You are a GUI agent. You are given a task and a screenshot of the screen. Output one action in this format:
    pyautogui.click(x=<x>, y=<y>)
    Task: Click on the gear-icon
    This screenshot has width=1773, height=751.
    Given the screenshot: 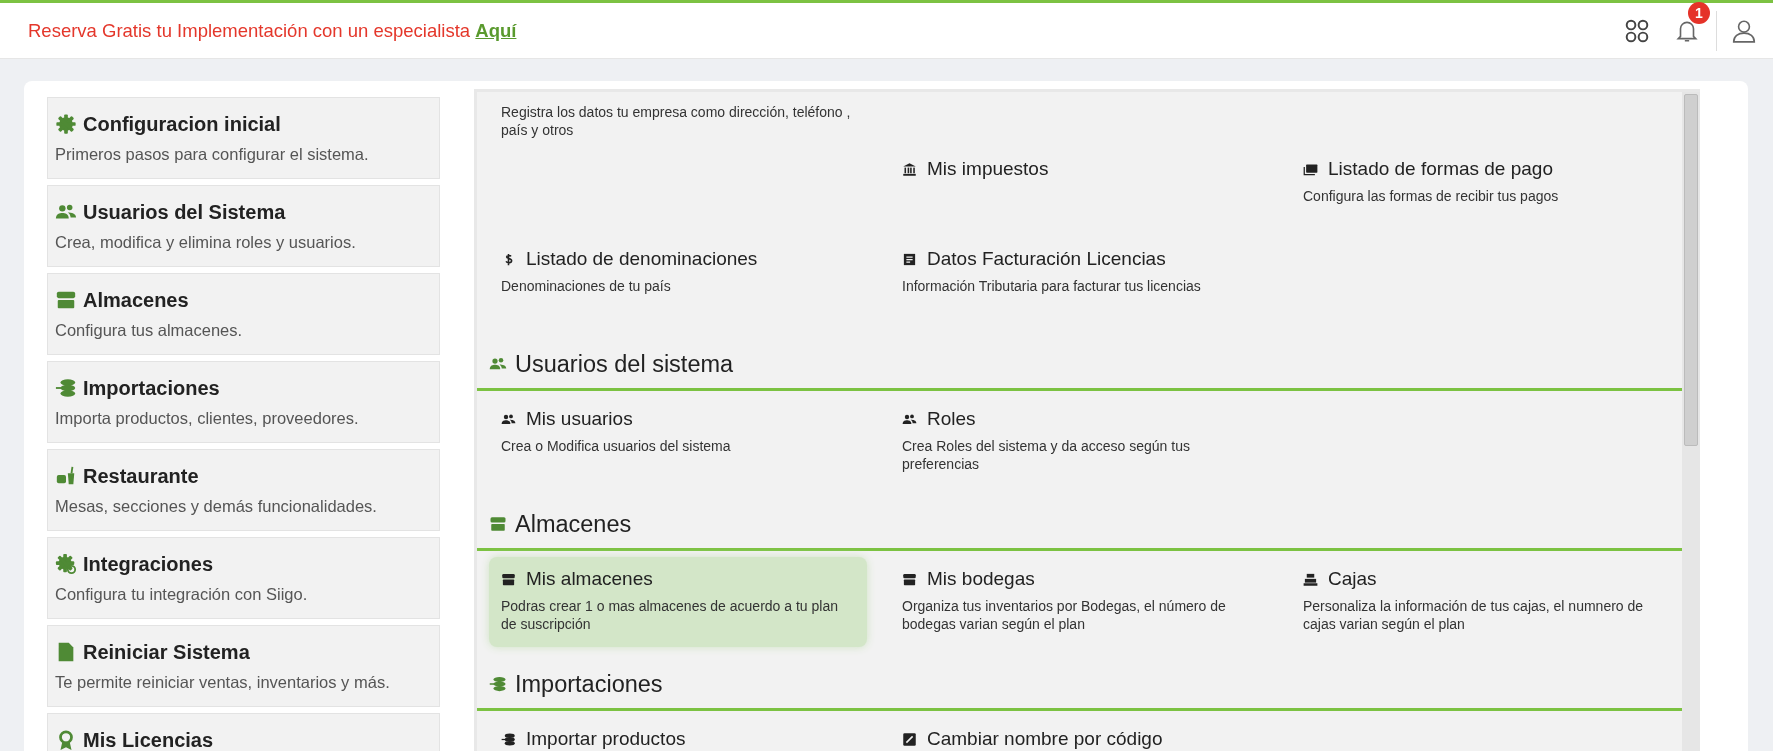 What is the action you would take?
    pyautogui.click(x=66, y=564)
    